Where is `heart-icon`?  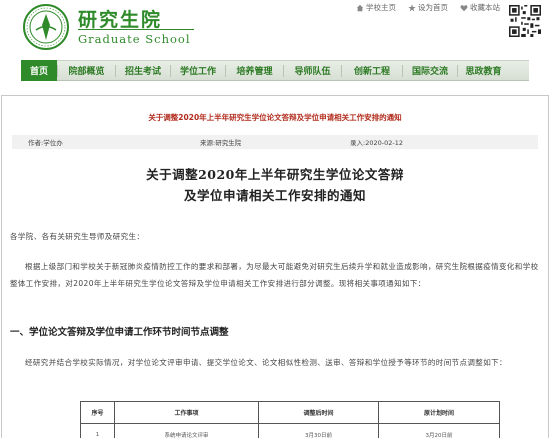 heart-icon is located at coordinates (464, 7).